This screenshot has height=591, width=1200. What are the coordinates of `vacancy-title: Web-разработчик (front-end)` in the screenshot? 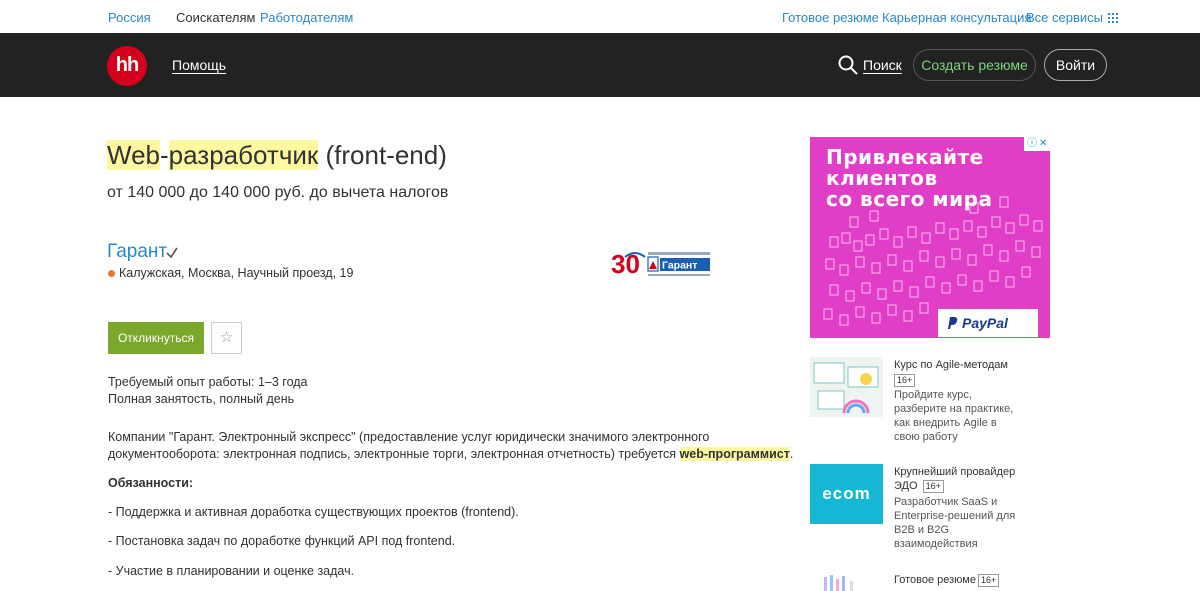 It's located at (277, 155).